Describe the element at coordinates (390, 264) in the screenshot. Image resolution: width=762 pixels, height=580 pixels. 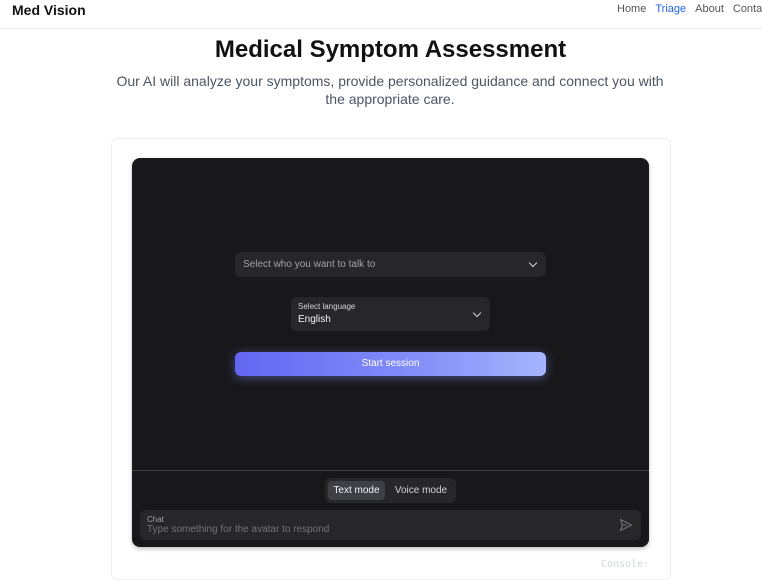
I see `avatar-select: Select who you want to talk to` at that location.